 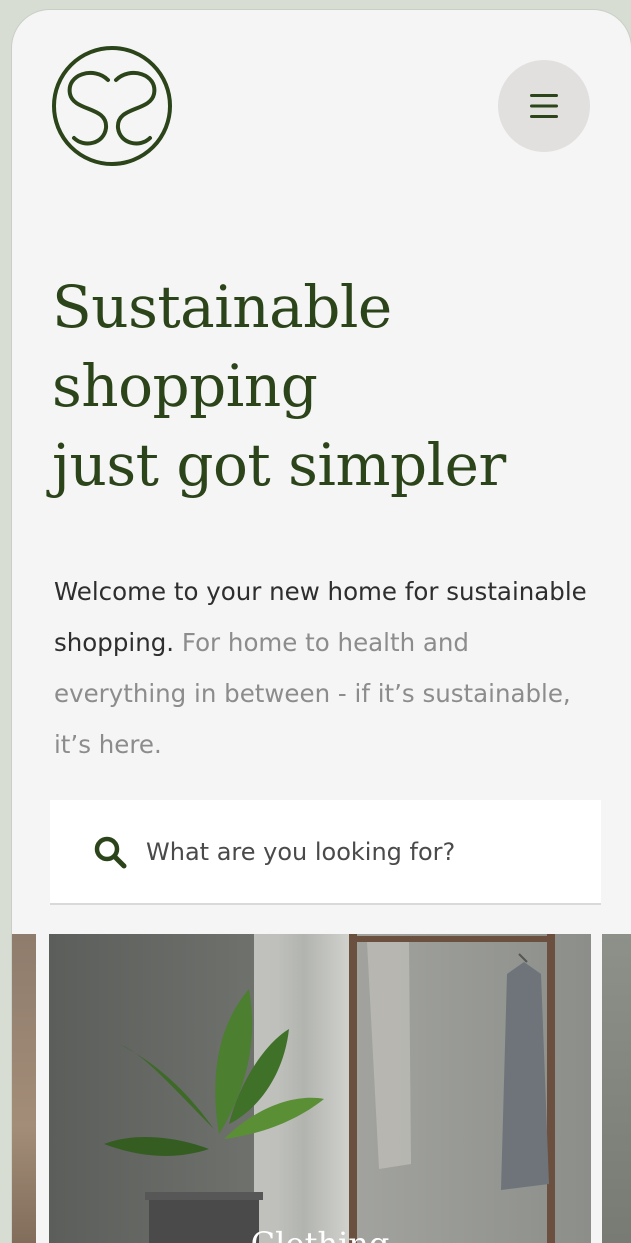 What do you see at coordinates (24, 1088) in the screenshot?
I see `carousel-previous-card` at bounding box center [24, 1088].